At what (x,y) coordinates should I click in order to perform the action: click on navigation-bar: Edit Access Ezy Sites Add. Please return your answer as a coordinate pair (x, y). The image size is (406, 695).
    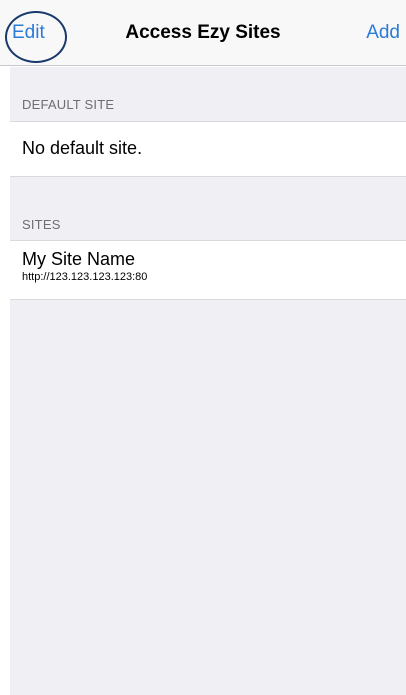
    Looking at the image, I should click on (203, 33).